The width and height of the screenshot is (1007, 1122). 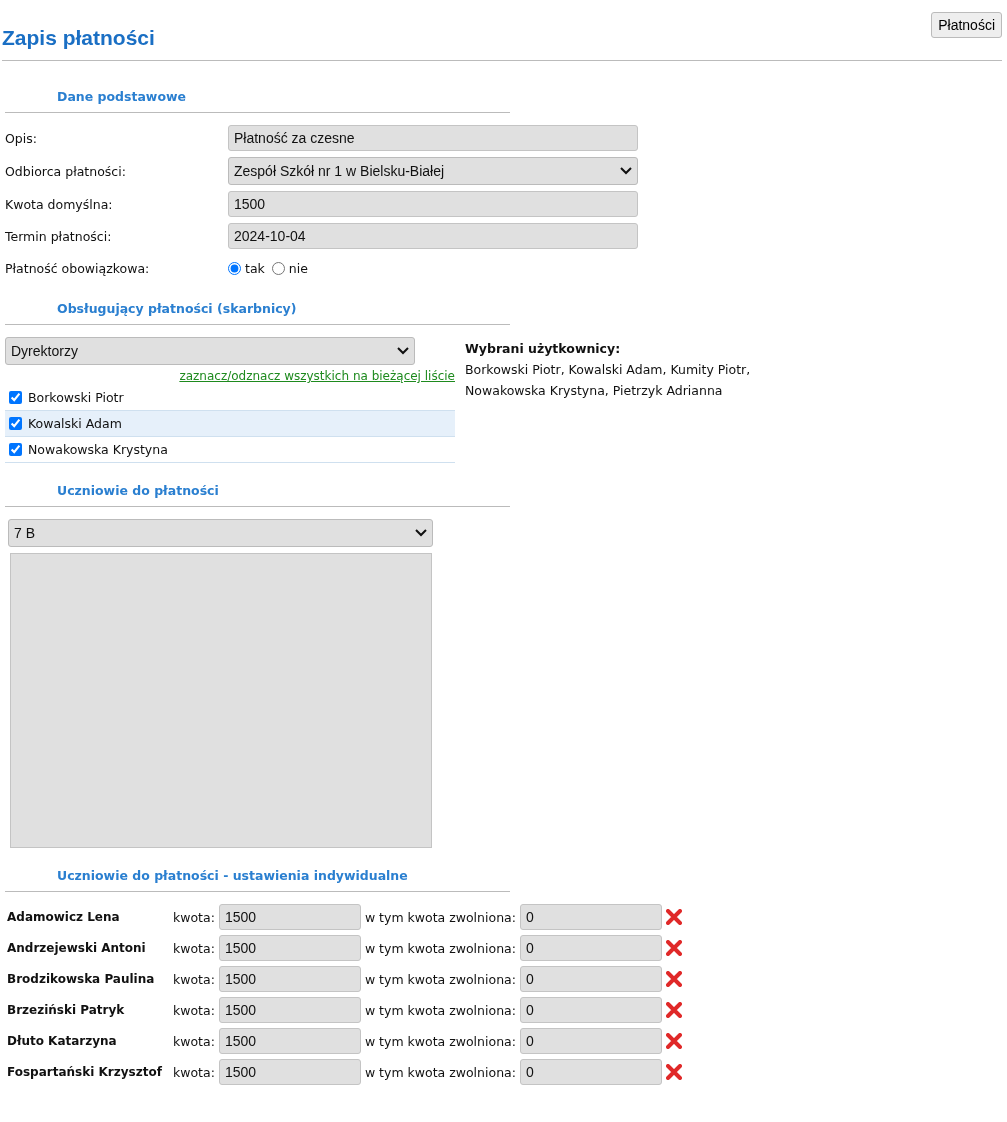 I want to click on selected-users-list: Borkowski Piotr, Kowalski Adam, Kumity Piotr, Nowakowska Krystyna, Pietrzyk Adrianna, so click(x=645, y=380).